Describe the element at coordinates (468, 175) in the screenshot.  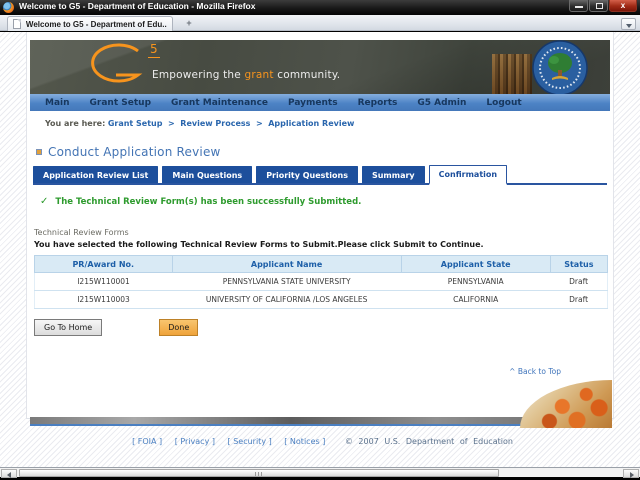
I see `tab-confirmation: Confirmation` at that location.